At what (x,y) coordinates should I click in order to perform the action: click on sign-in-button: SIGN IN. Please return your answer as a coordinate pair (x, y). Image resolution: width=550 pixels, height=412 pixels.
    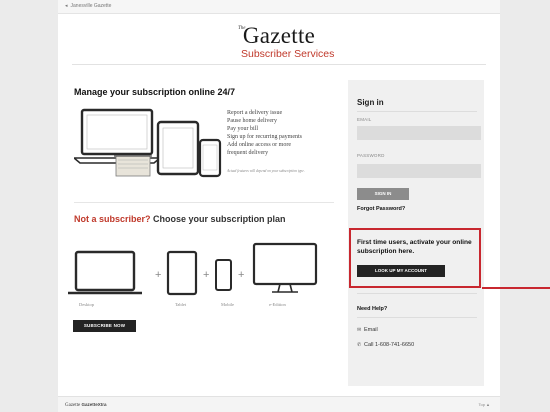
    Looking at the image, I should click on (383, 194).